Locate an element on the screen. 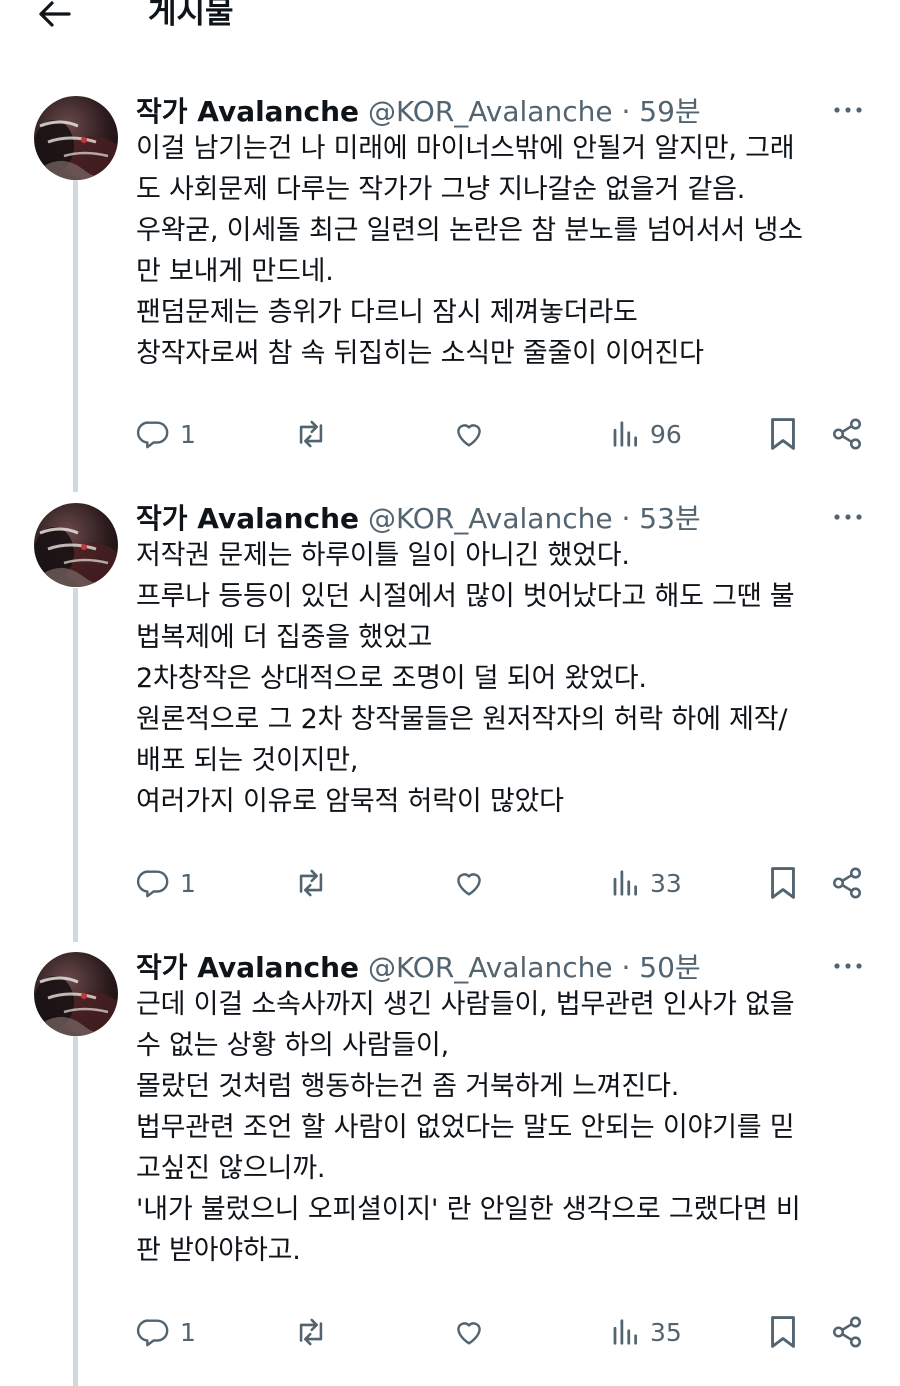  views-button: 35 is located at coordinates (646, 1332).